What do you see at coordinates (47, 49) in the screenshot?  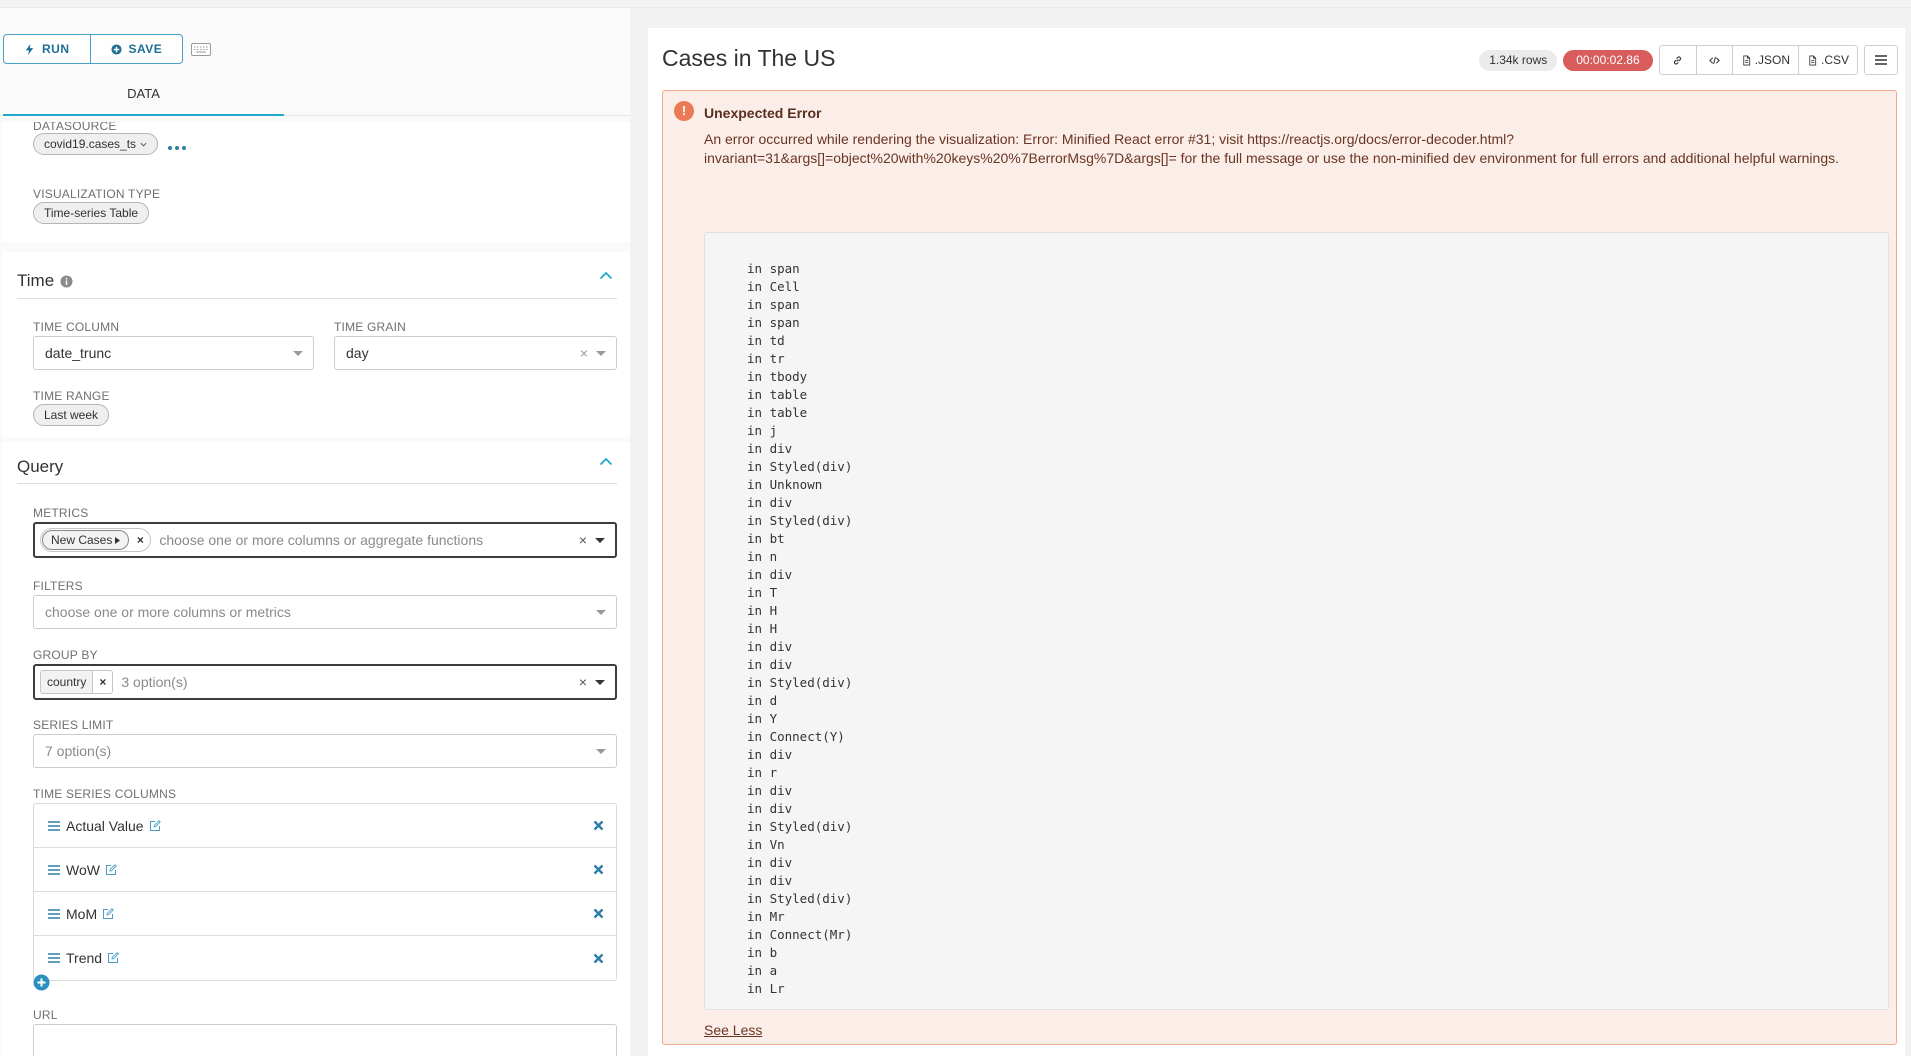 I see `run-button: RUN` at bounding box center [47, 49].